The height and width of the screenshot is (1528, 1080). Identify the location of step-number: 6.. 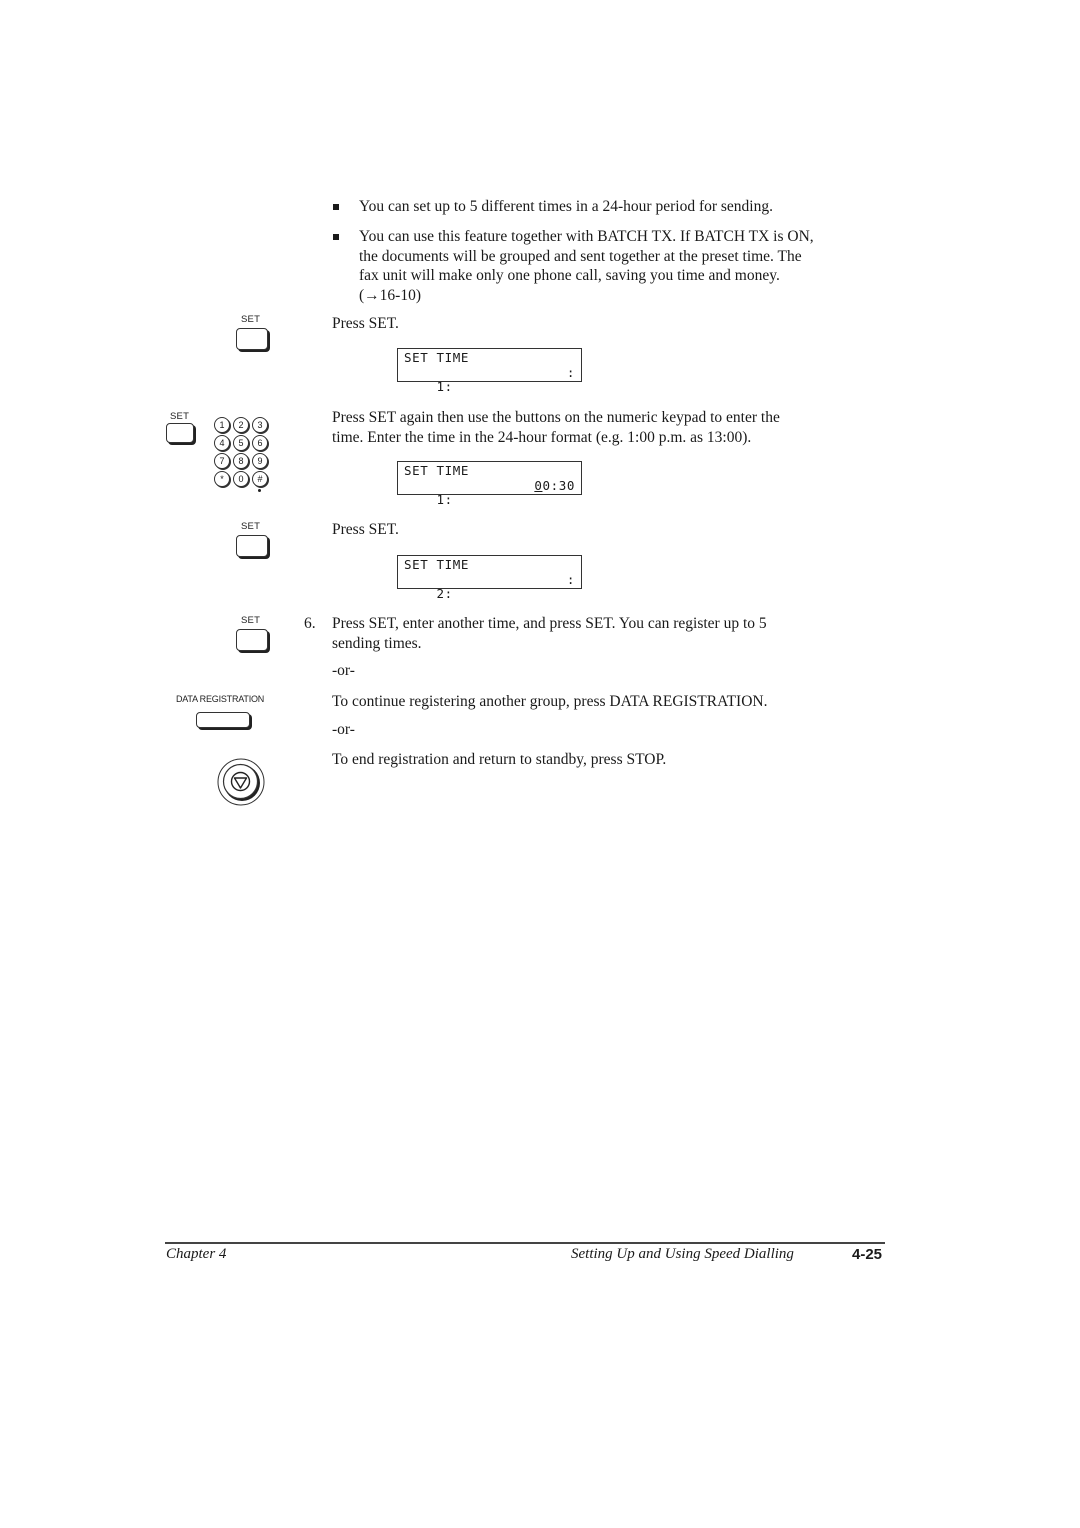
(310, 623).